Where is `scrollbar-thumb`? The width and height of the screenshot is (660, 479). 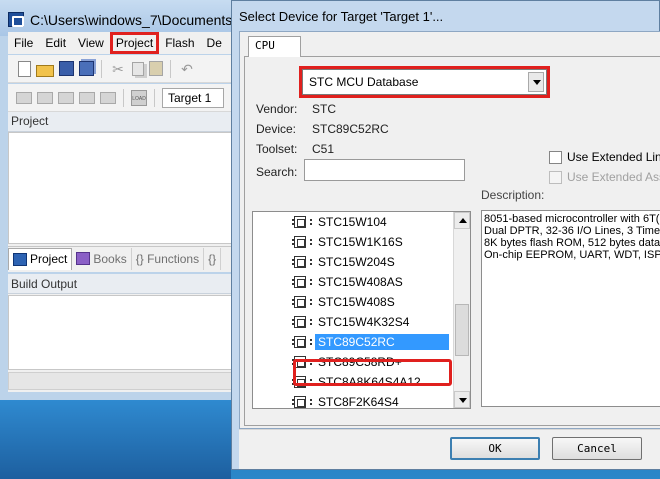
scrollbar-thumb is located at coordinates (462, 330).